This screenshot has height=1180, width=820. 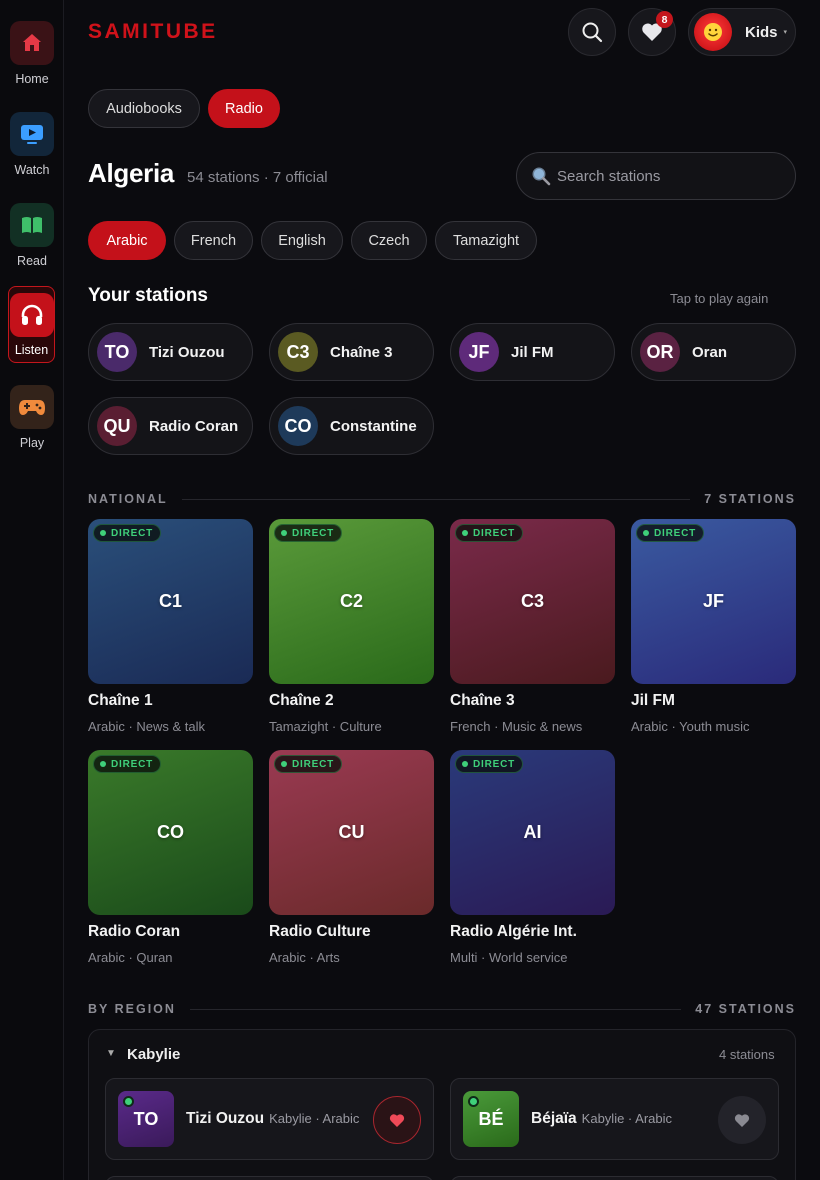 What do you see at coordinates (652, 32) in the screenshot?
I see `favorites-button: 8` at bounding box center [652, 32].